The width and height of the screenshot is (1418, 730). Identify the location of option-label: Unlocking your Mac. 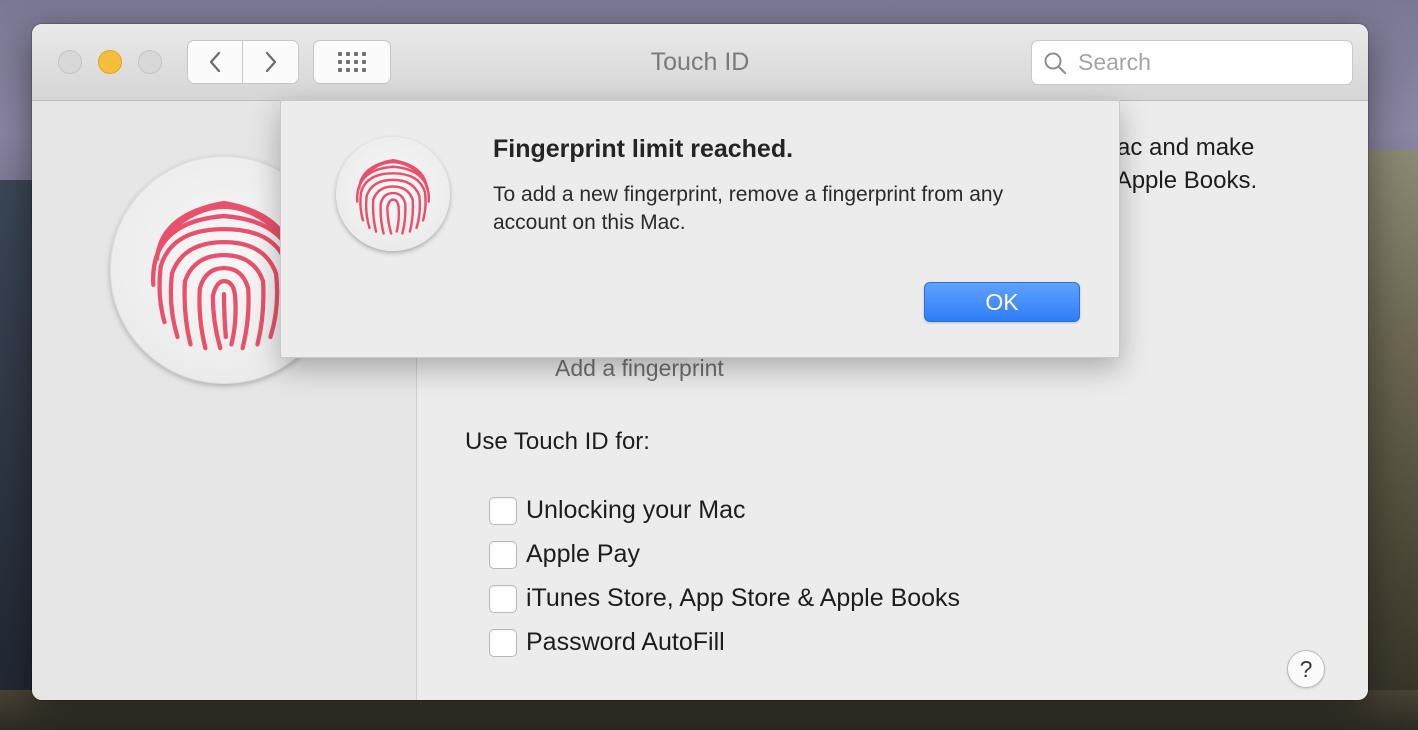
(636, 510).